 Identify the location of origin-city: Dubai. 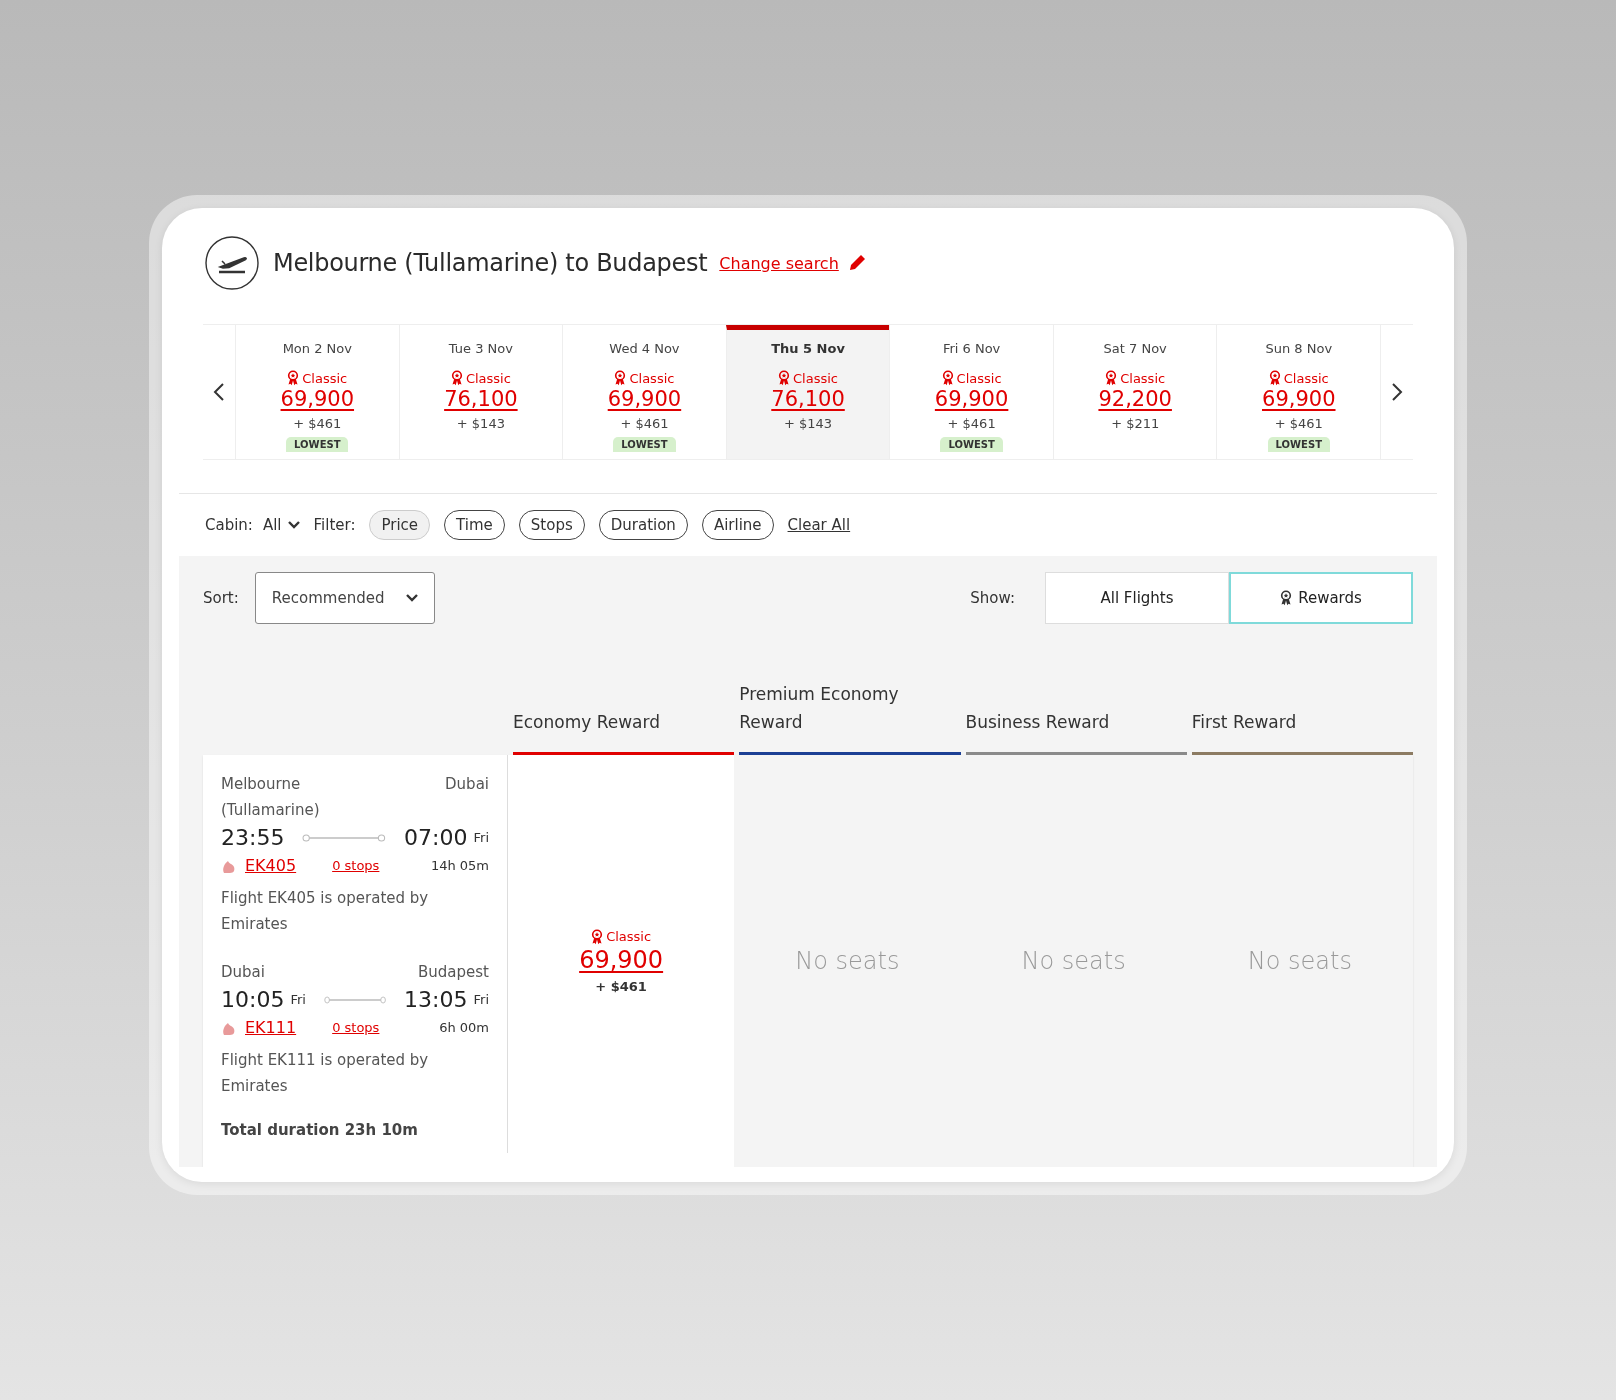
(243, 972).